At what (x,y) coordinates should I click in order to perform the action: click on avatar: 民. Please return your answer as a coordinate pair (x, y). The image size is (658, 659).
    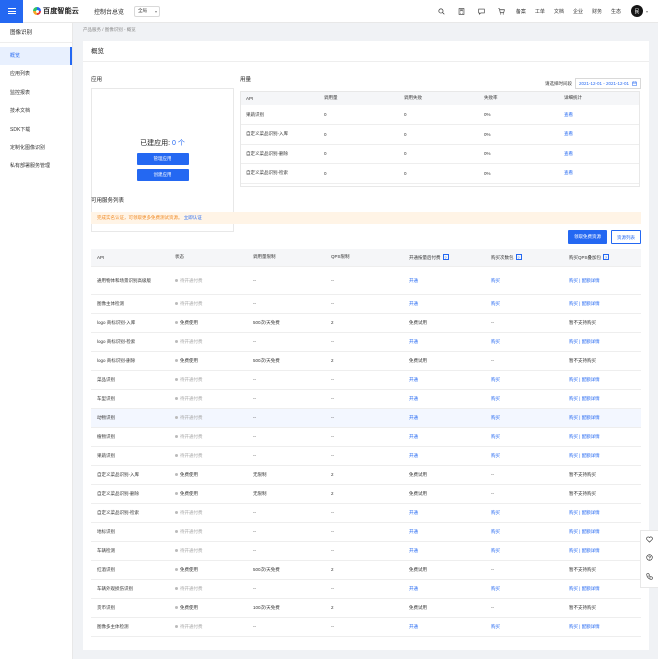
    Looking at the image, I should click on (636, 11).